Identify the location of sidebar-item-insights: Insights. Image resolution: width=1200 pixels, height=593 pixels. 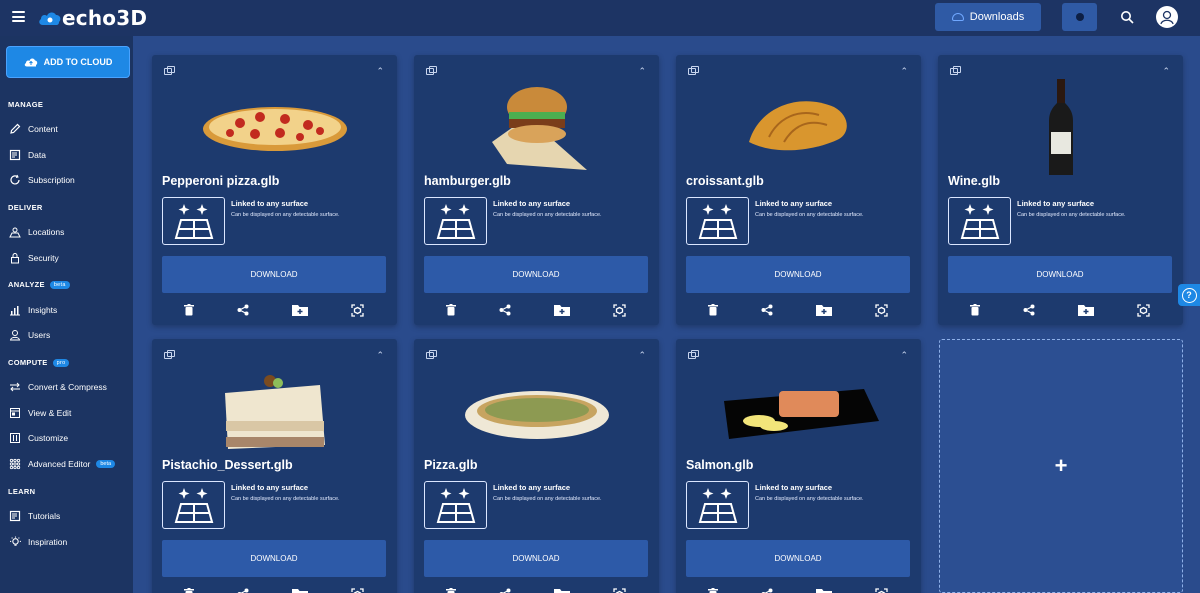
(32, 310).